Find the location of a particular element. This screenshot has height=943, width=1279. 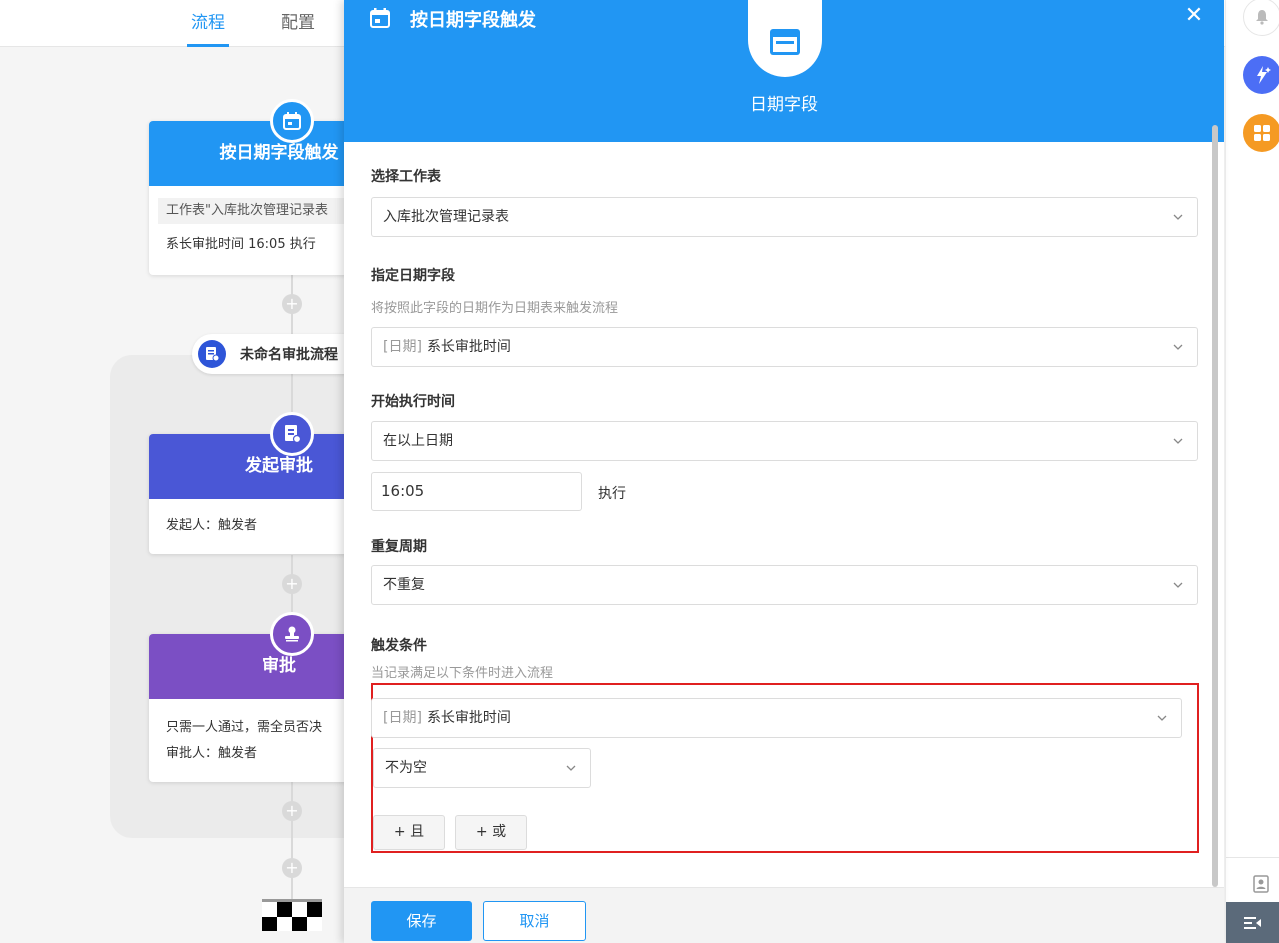

start-time-select: 在以上日期 is located at coordinates (784, 441).